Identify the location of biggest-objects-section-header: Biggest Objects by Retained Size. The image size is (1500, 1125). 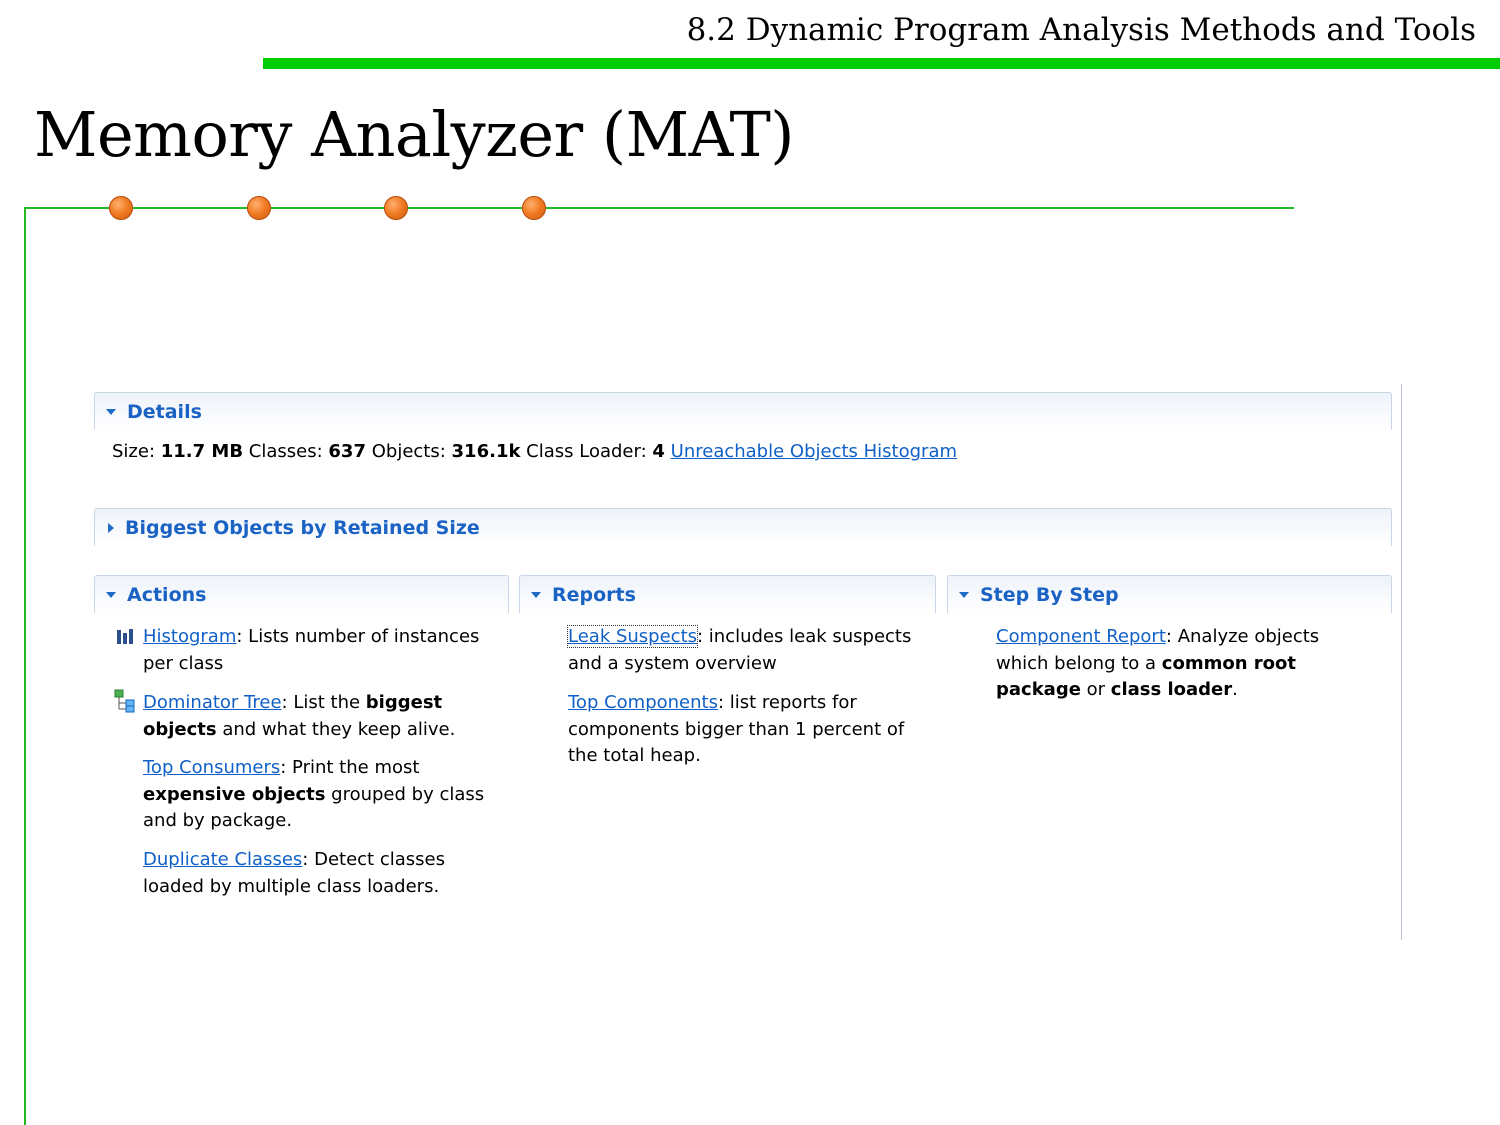
(743, 527).